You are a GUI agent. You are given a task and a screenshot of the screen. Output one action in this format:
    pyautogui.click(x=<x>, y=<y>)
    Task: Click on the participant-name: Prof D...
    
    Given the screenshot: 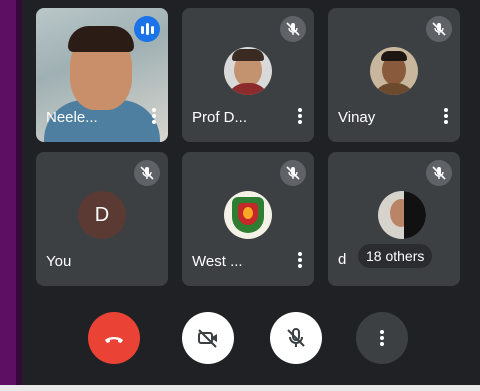 What is the action you would take?
    pyautogui.click(x=220, y=117)
    